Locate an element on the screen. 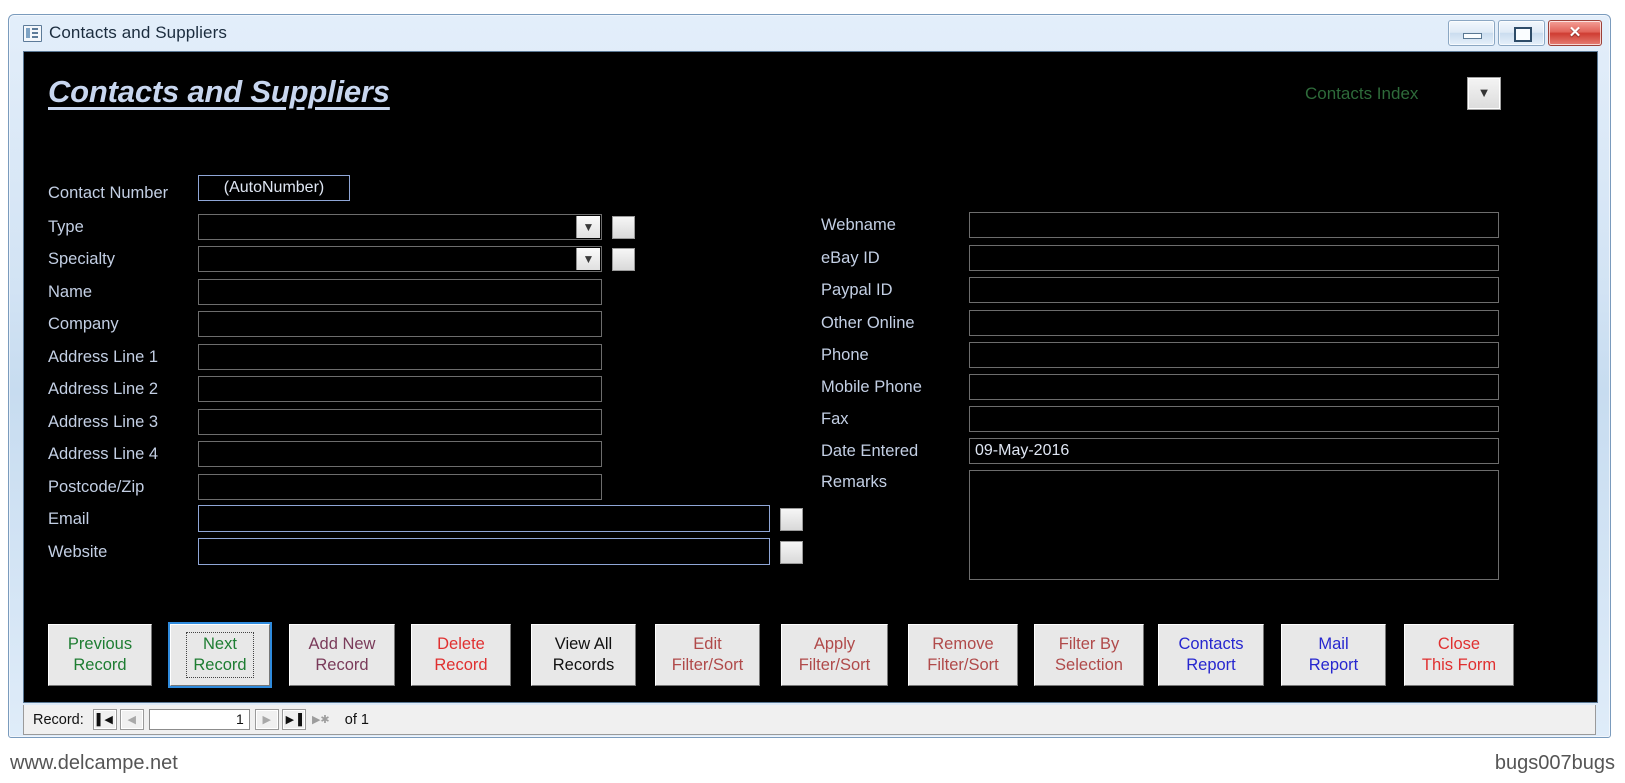 The image size is (1625, 783). label-remarks: Remarks is located at coordinates (854, 482).